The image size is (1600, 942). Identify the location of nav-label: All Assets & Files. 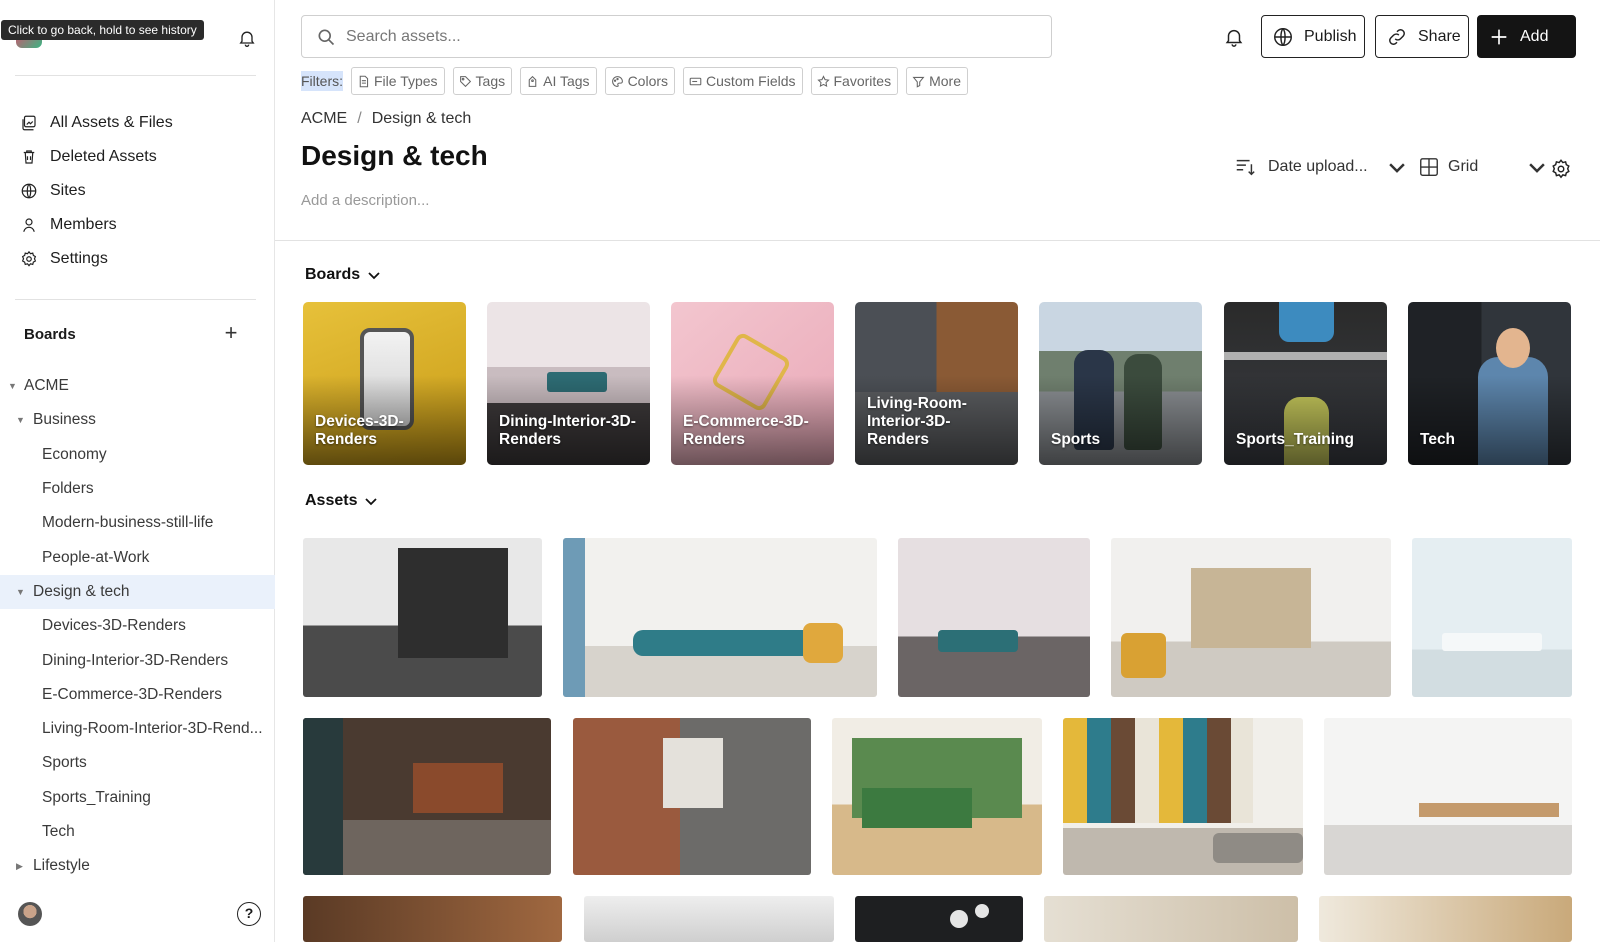
(111, 122).